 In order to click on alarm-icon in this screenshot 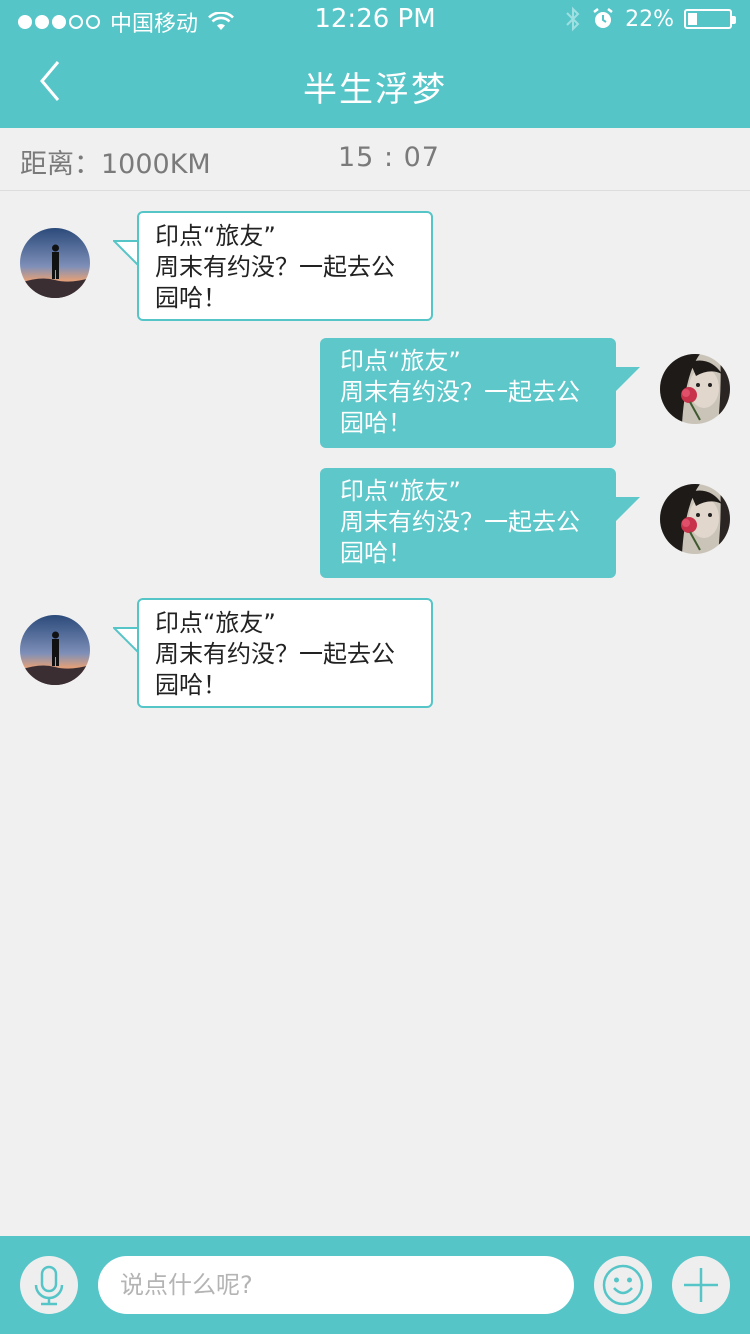, I will do `click(603, 18)`.